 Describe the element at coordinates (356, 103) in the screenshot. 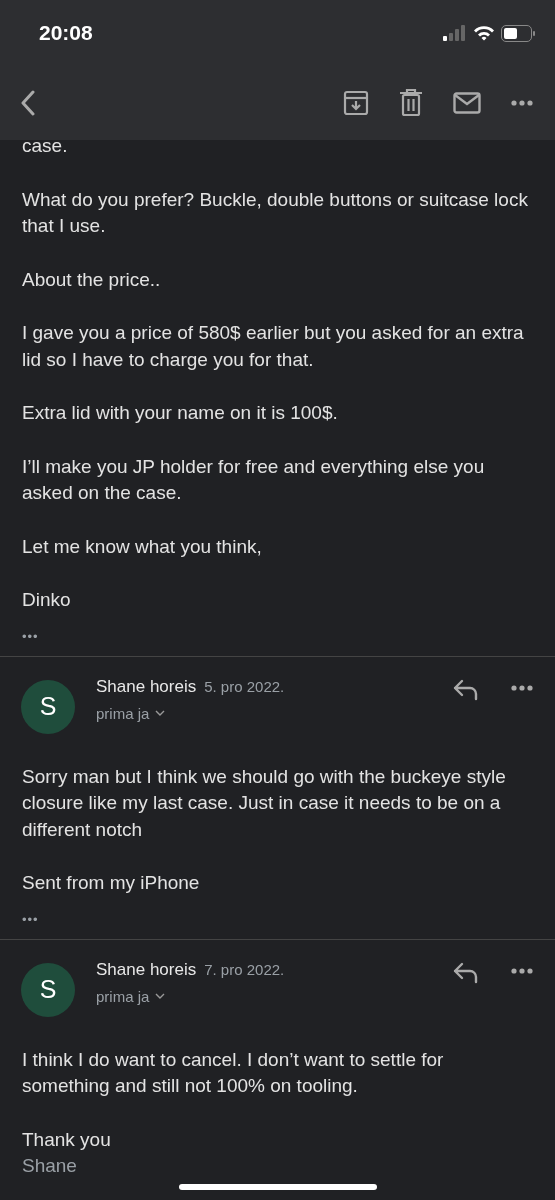

I see `archive-icon` at that location.